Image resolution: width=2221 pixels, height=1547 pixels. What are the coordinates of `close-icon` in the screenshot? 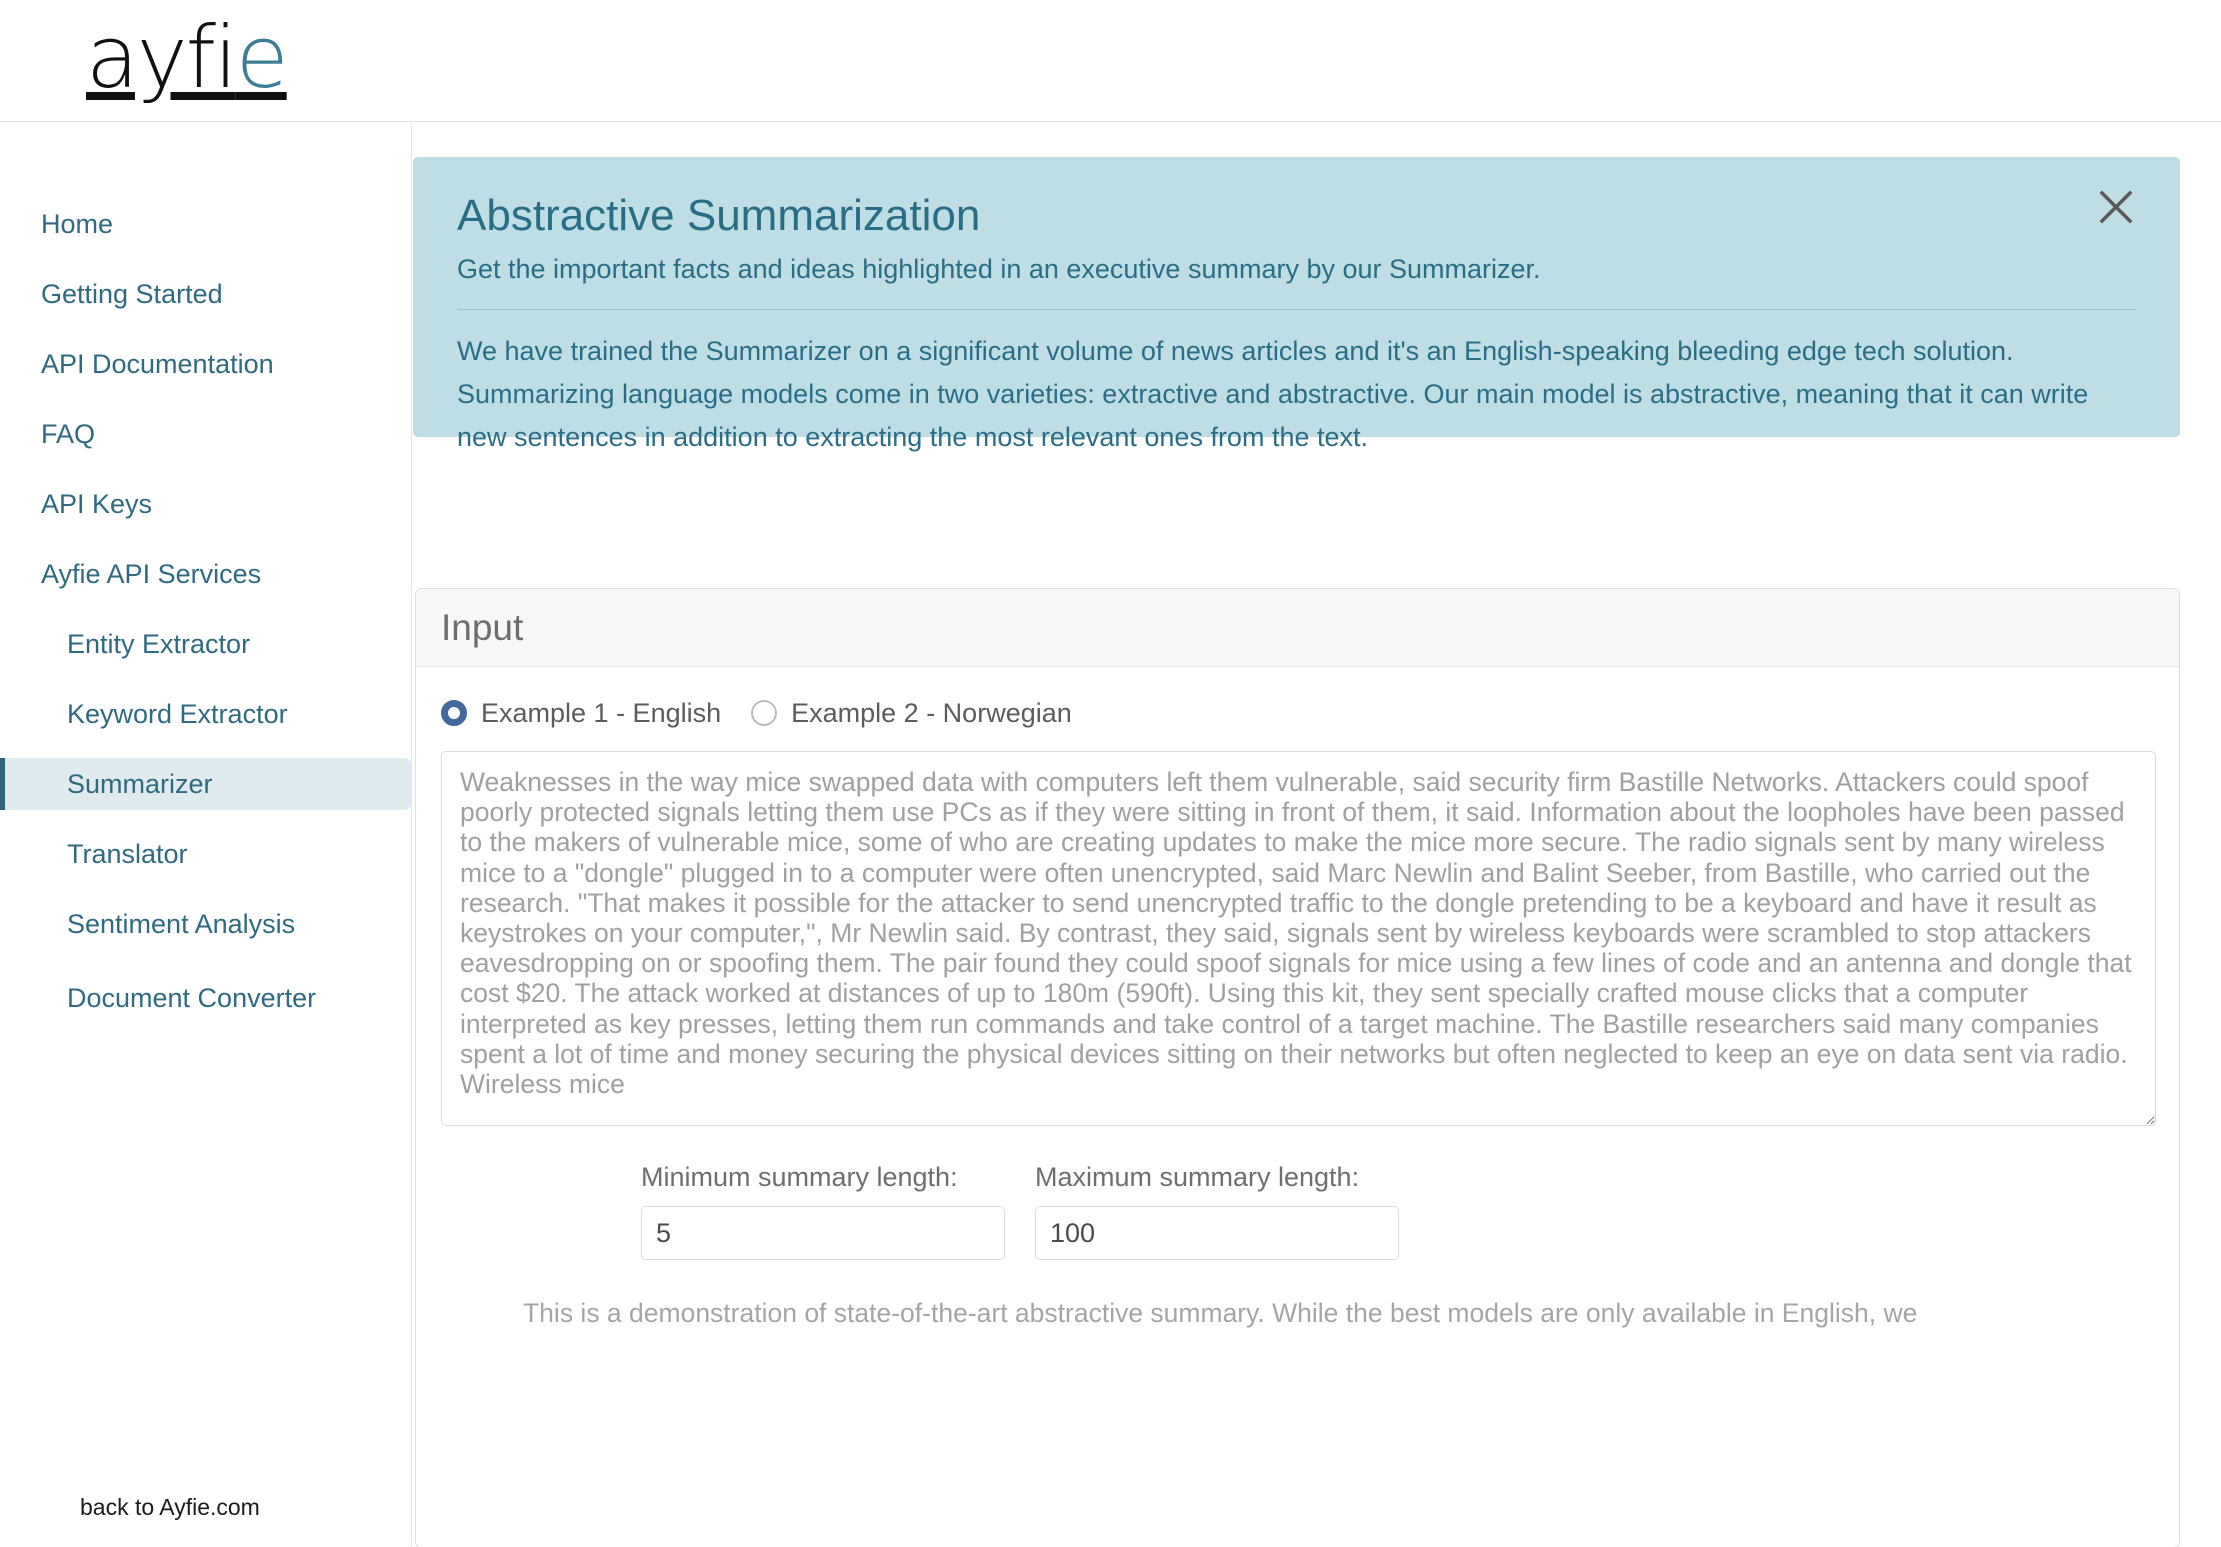 It's located at (2116, 207).